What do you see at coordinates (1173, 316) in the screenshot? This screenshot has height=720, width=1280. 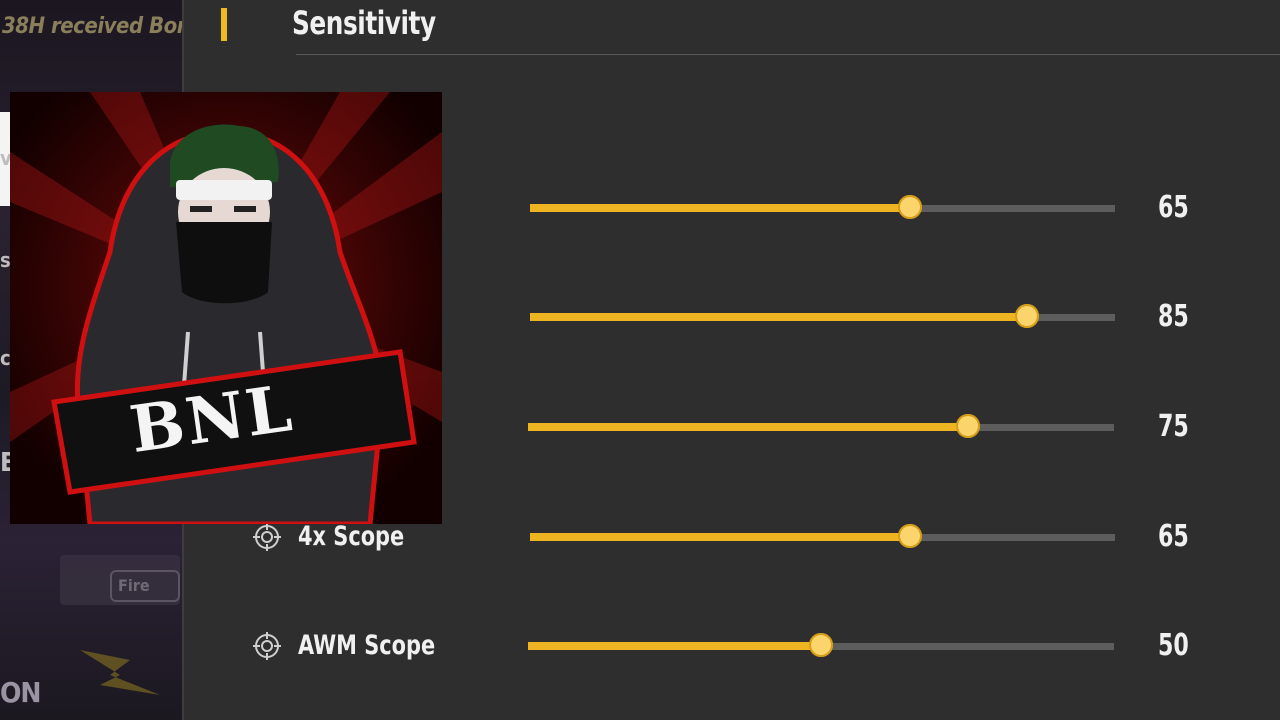 I see `slider-value: 85` at bounding box center [1173, 316].